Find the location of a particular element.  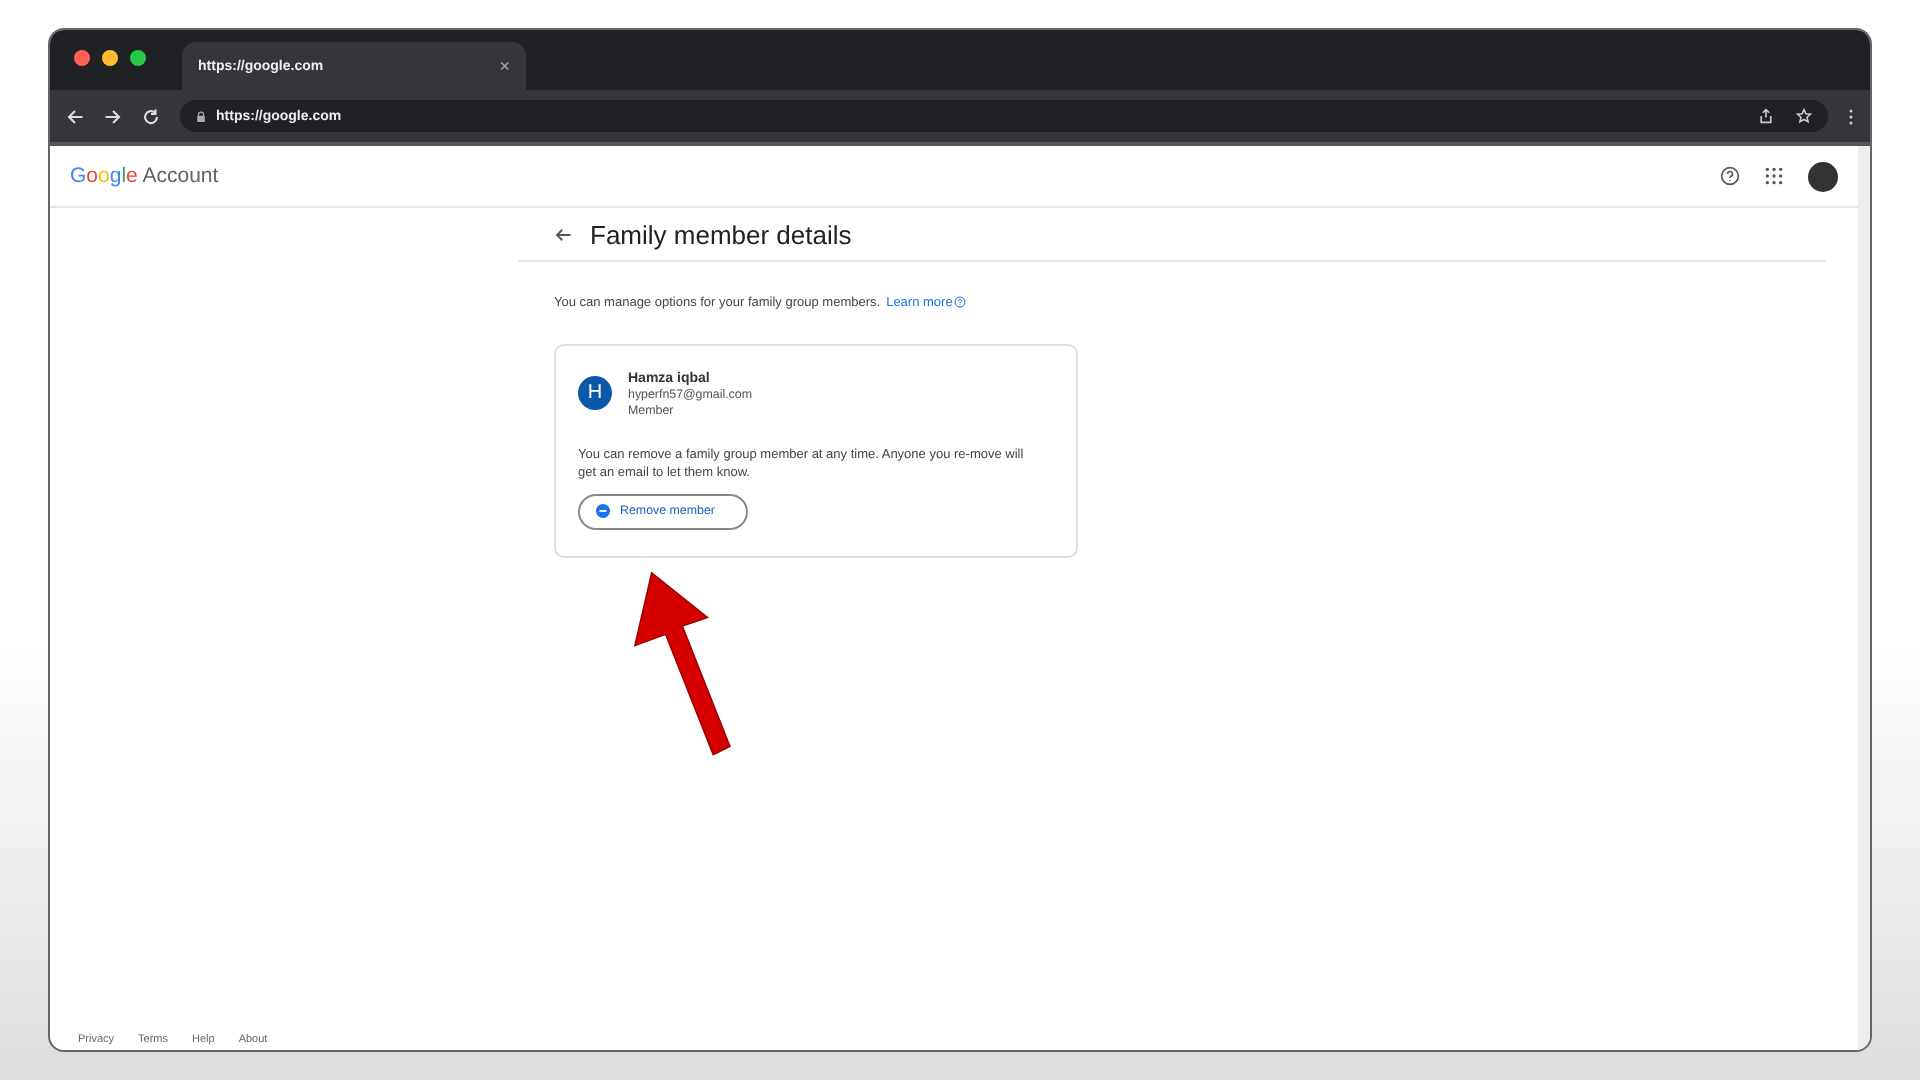

member-avatar: H is located at coordinates (595, 393).